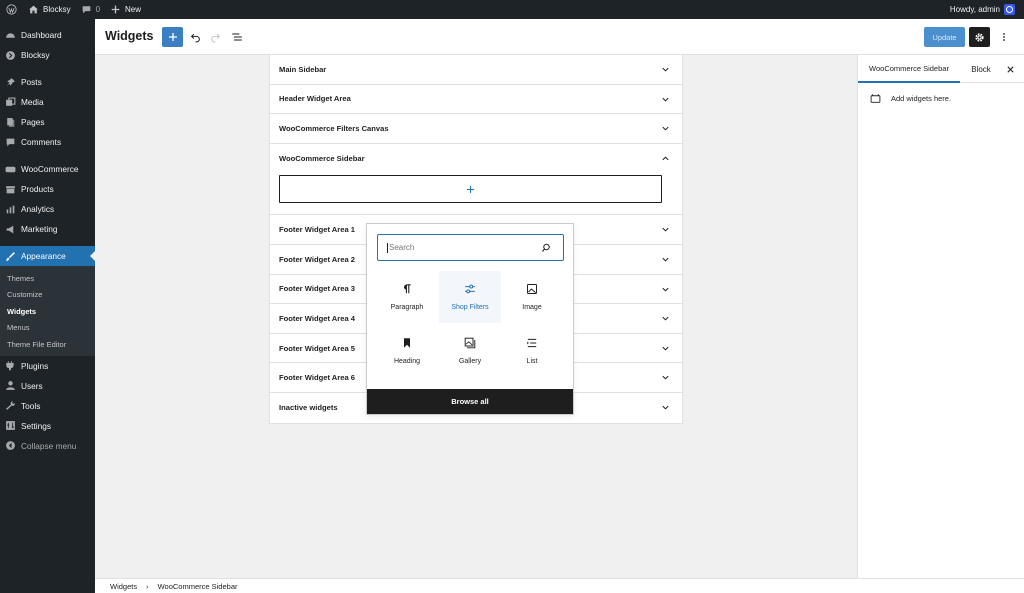  What do you see at coordinates (317, 378) in the screenshot?
I see `widget-area-title: Footer Widget Area 6` at bounding box center [317, 378].